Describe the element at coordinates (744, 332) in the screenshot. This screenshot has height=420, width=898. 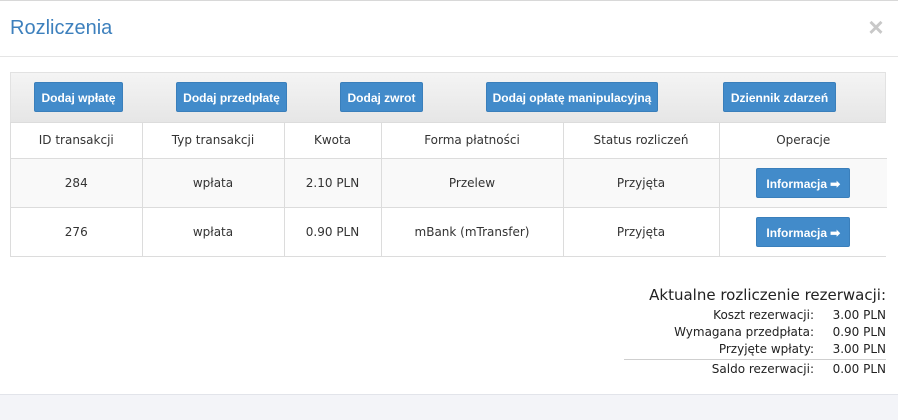
I see `summary-label: Wymagana przedpłata:` at that location.